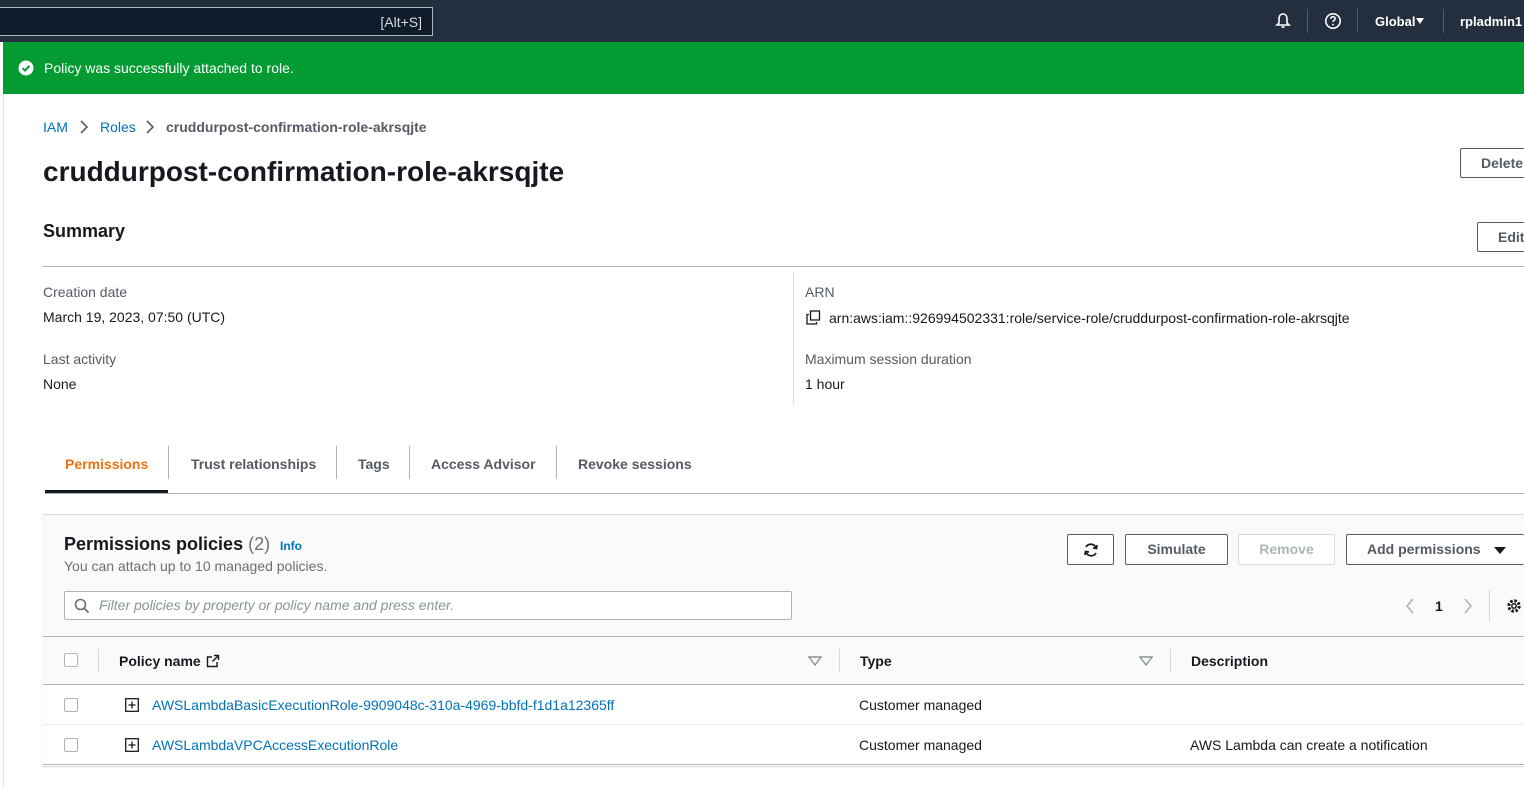  I want to click on region-caret-icon, so click(1420, 21).